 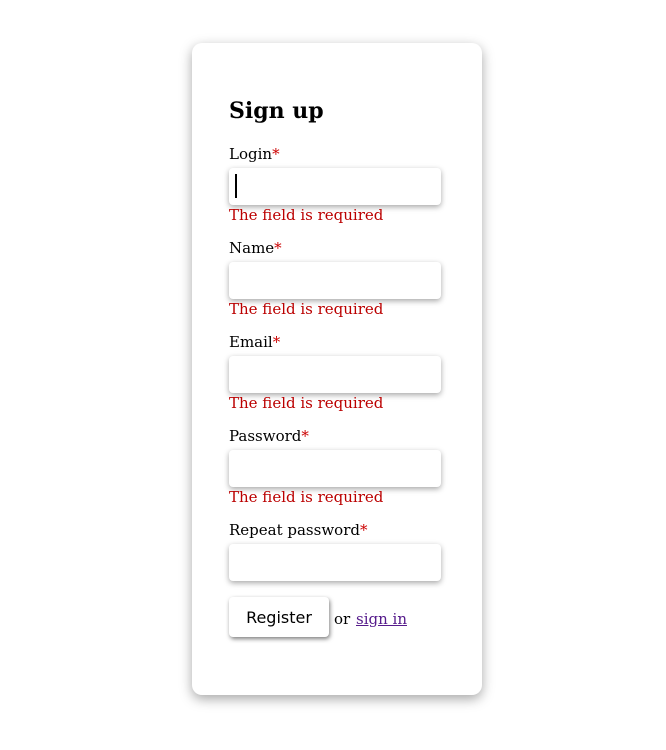 I want to click on repeat-password-label-text: Repeat password, so click(x=294, y=530).